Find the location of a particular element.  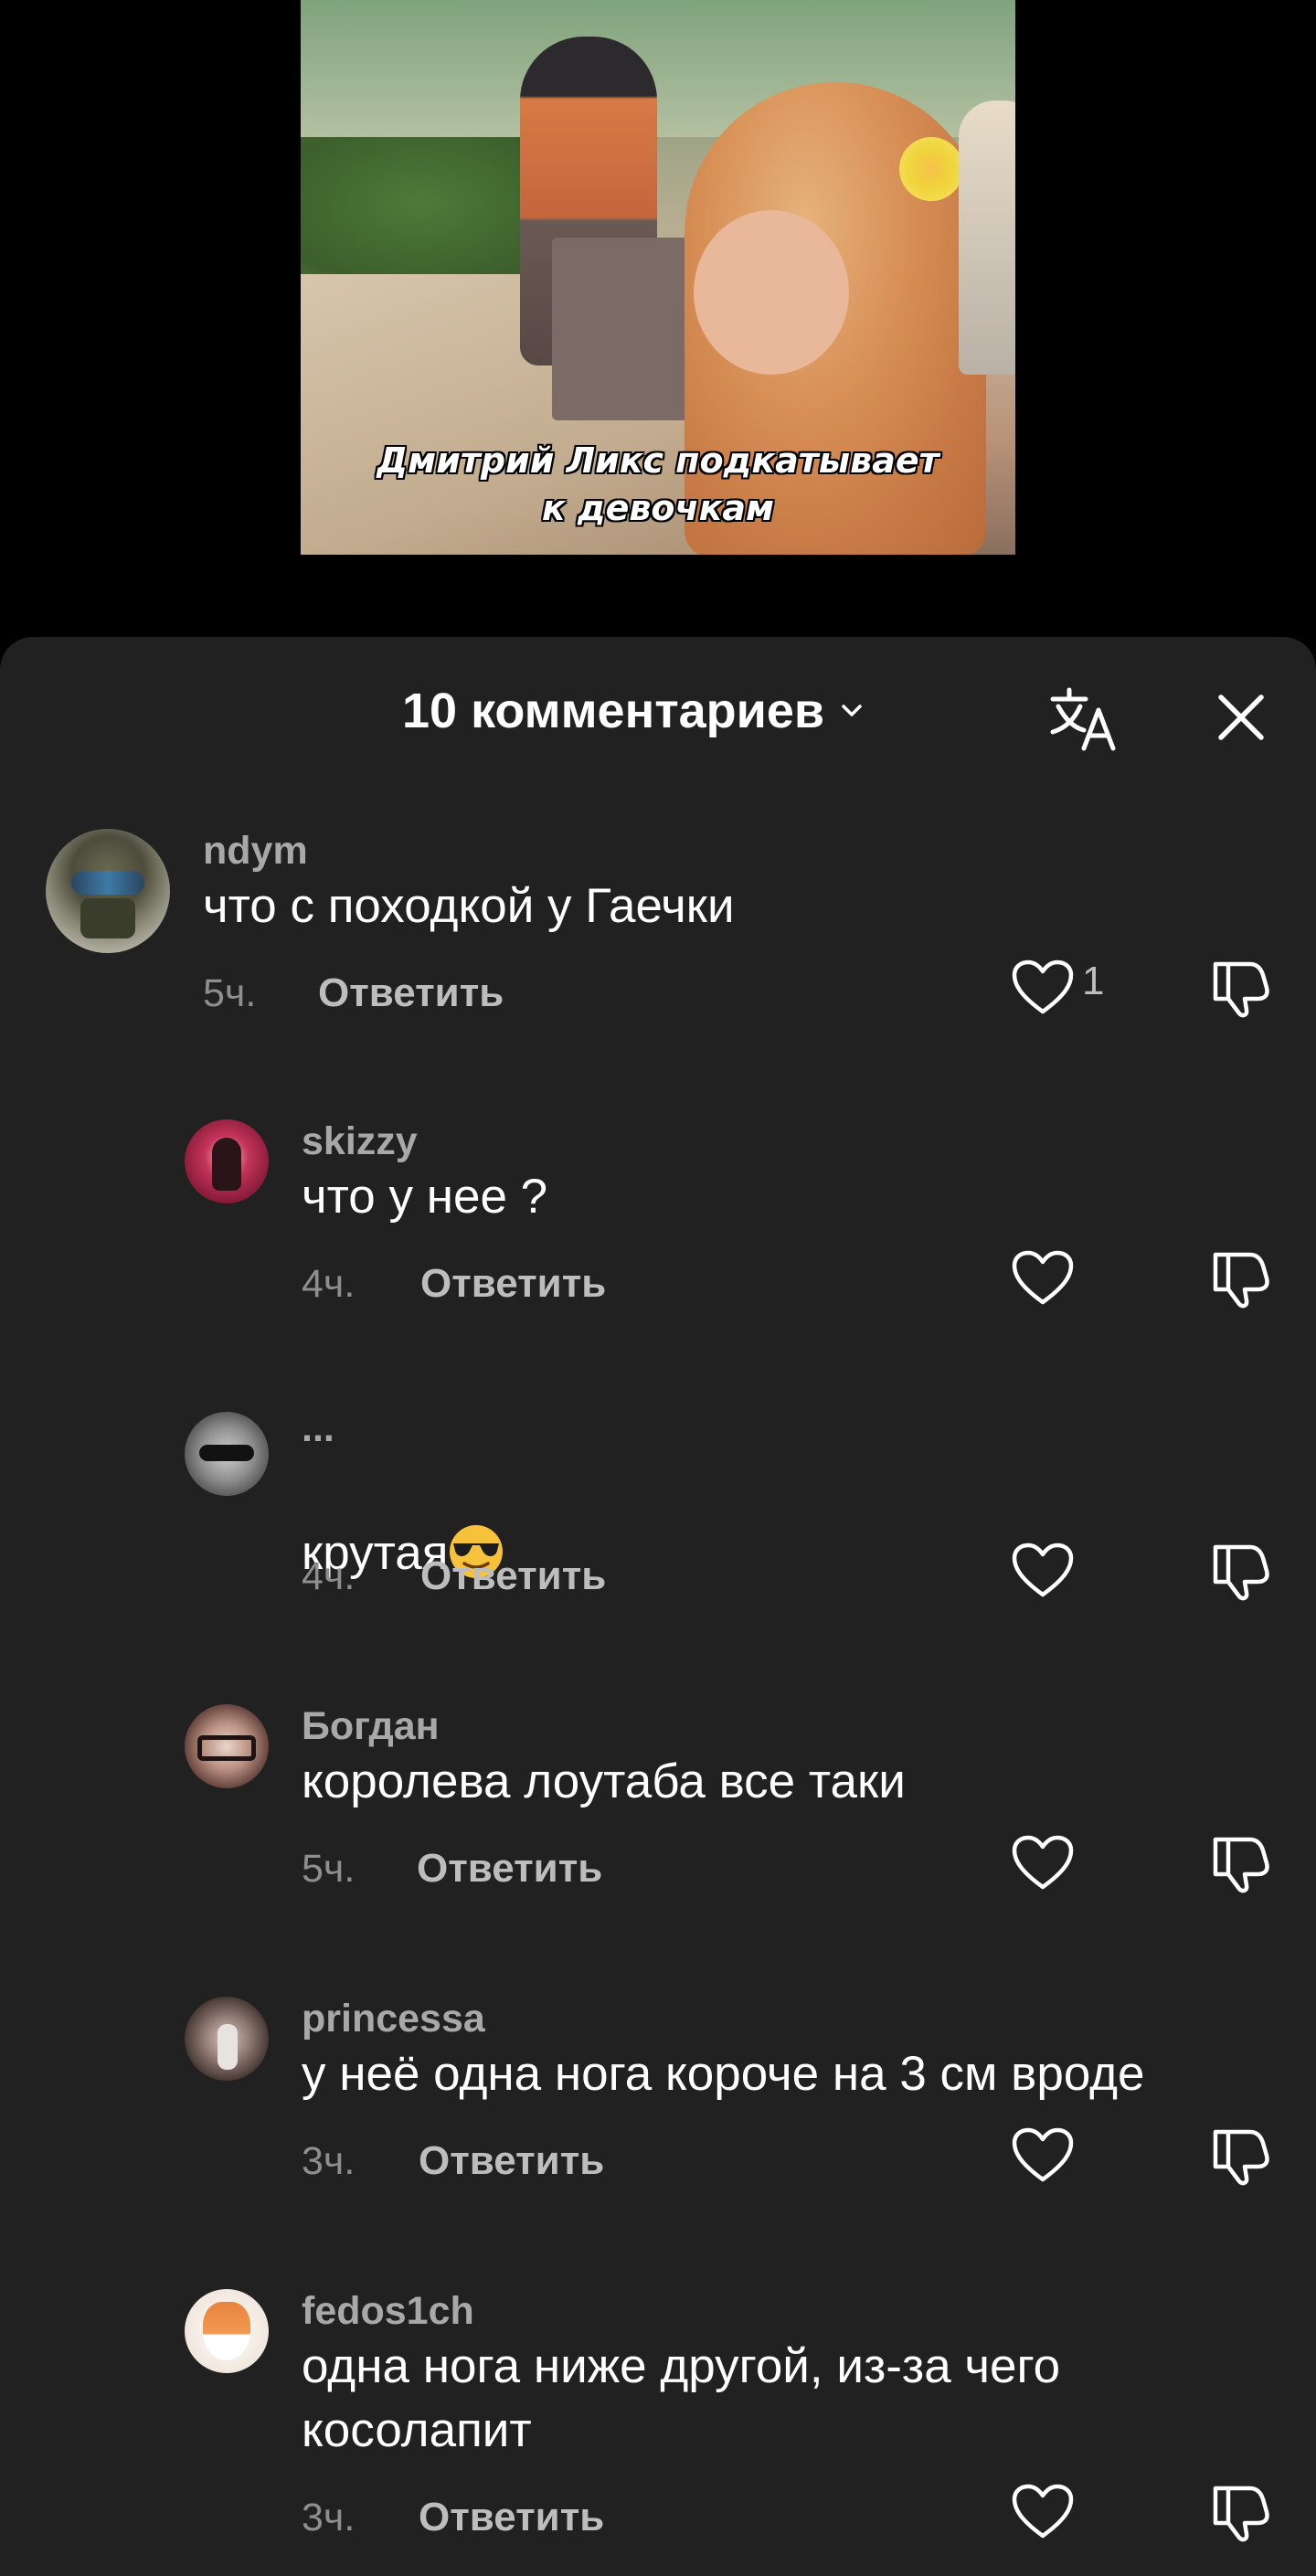

close-icon is located at coordinates (1241, 717).